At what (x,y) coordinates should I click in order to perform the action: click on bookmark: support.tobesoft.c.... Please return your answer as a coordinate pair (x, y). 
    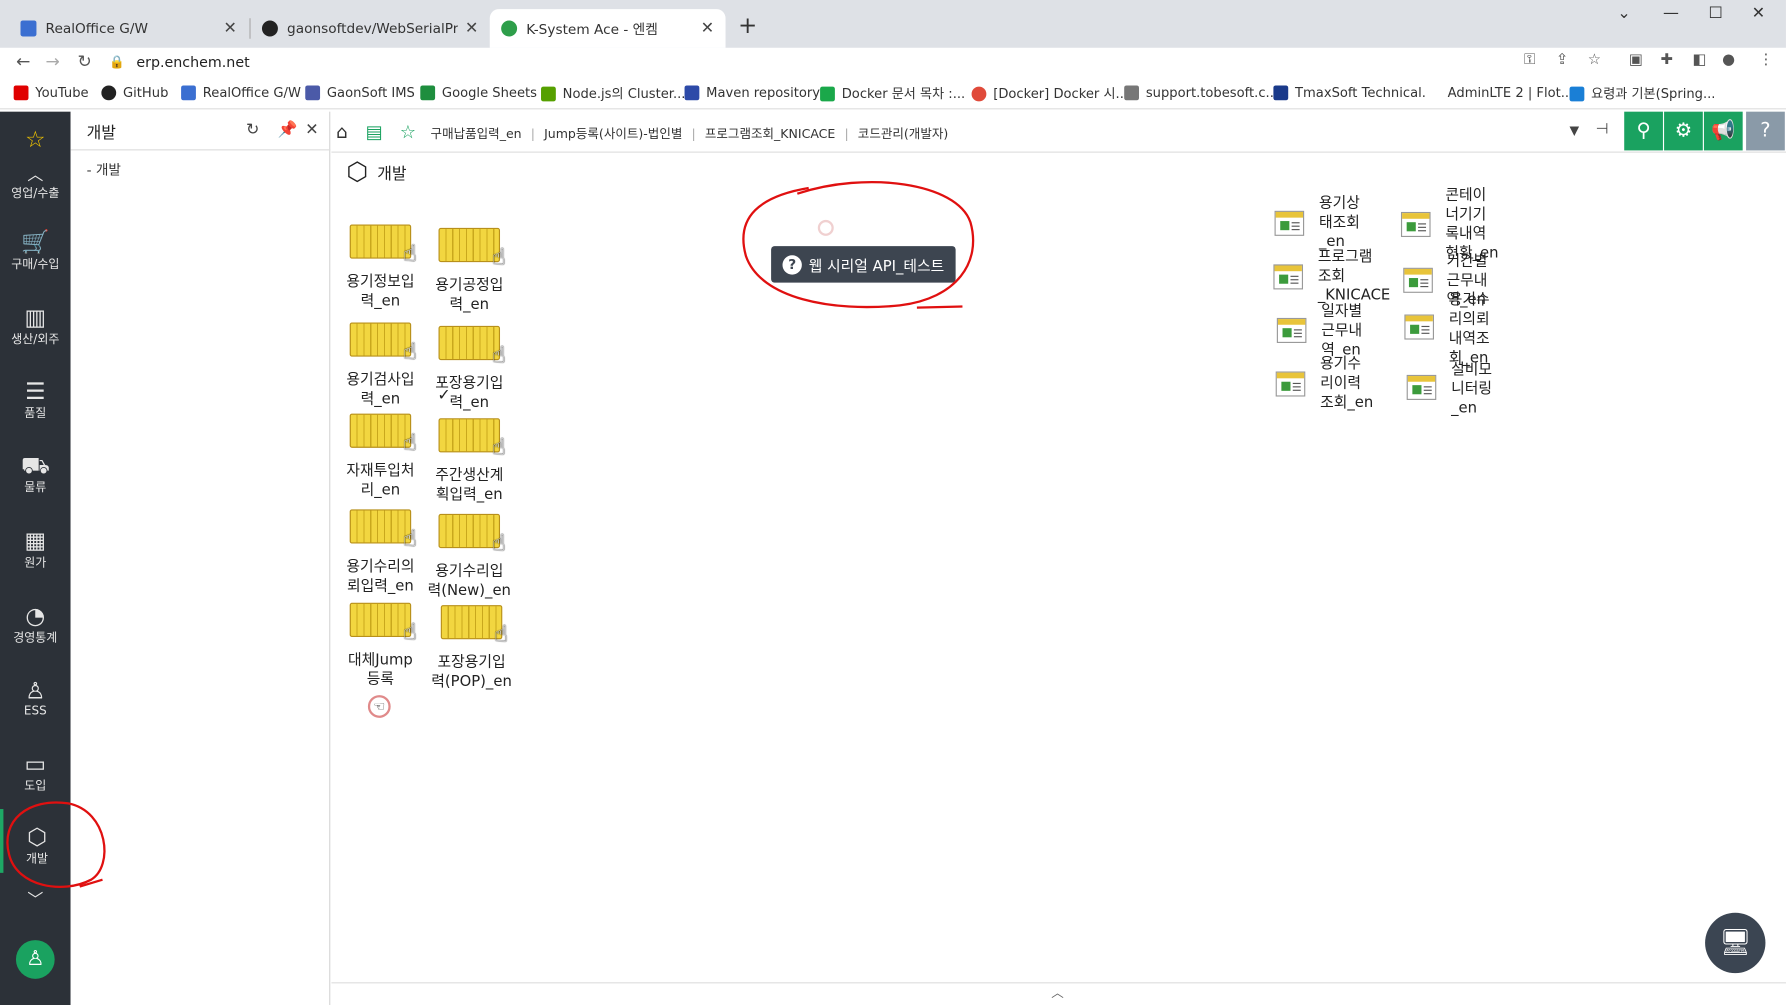
    Looking at the image, I should click on (1201, 92).